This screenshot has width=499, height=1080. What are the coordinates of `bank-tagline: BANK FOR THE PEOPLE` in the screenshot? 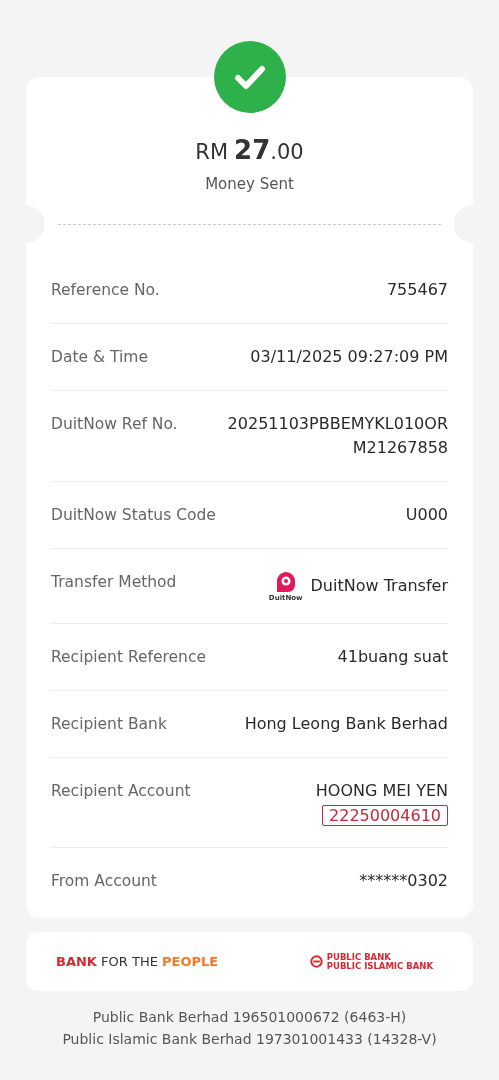 It's located at (137, 961).